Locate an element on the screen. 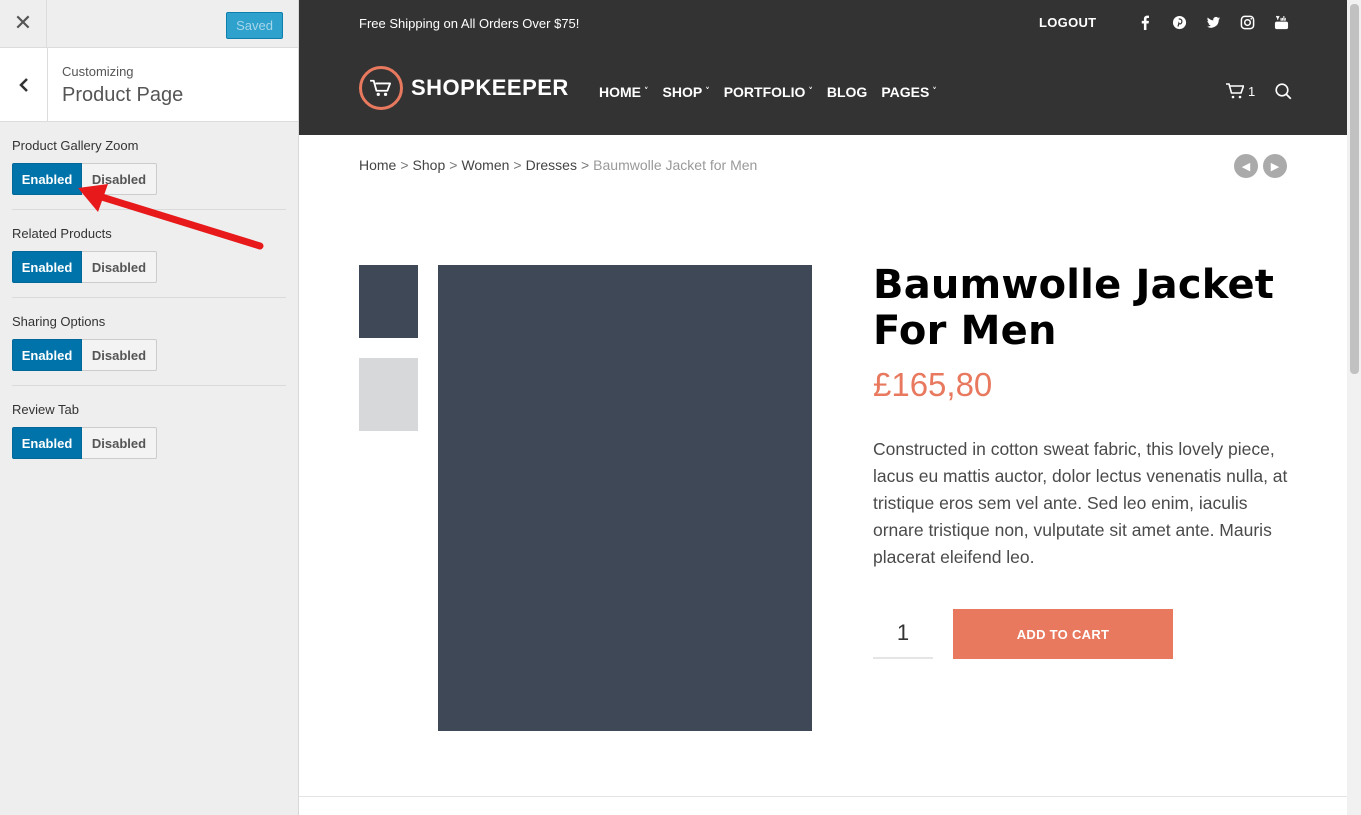 The width and height of the screenshot is (1361, 815). close-customizer-button: ✕ is located at coordinates (23, 23).